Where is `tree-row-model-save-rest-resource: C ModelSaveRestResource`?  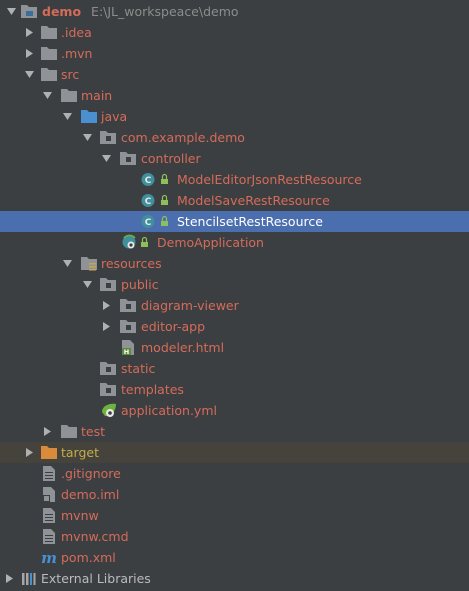
tree-row-model-save-rest-resource: C ModelSaveRestResource is located at coordinates (234, 200).